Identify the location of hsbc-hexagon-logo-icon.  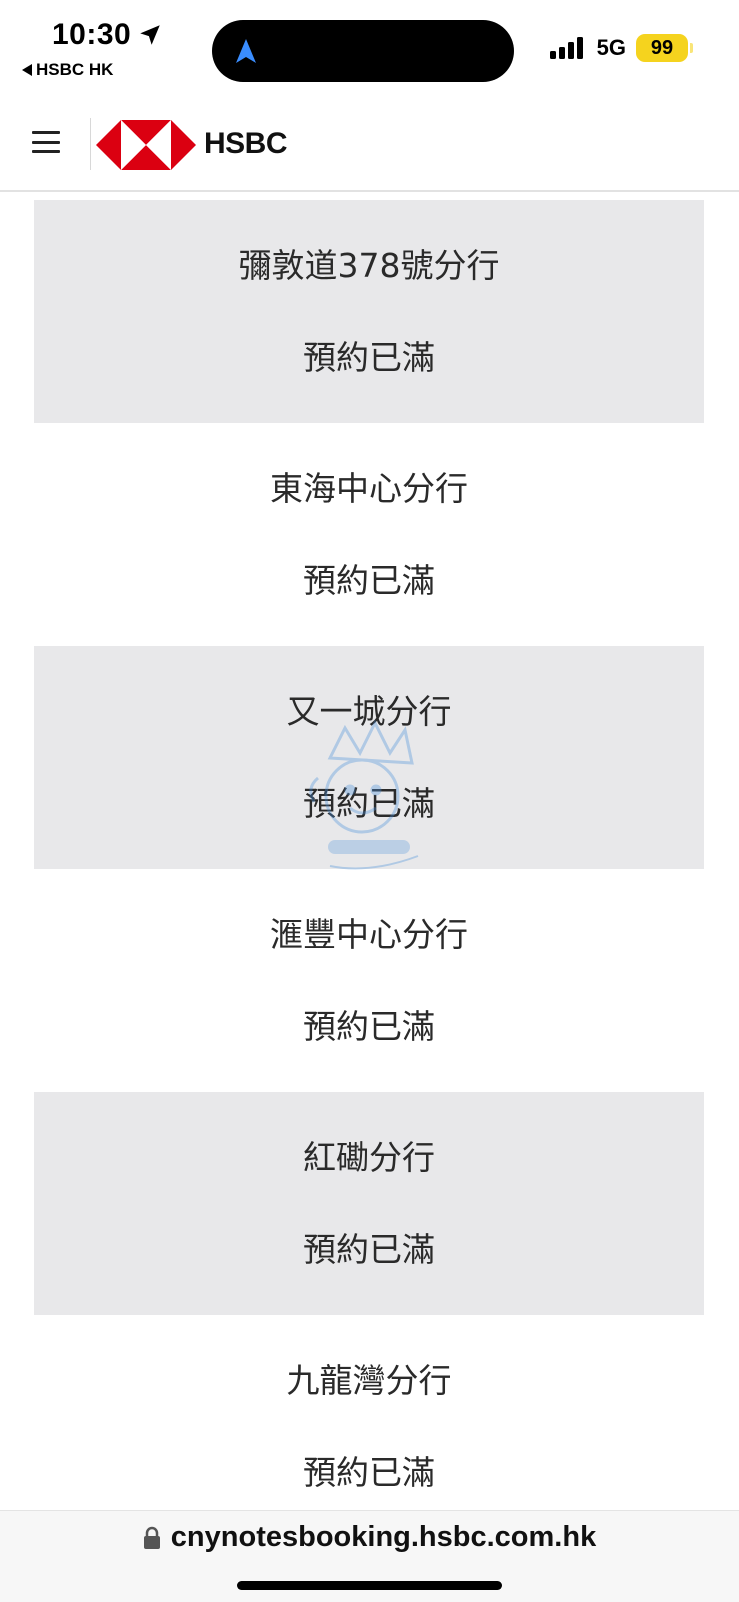
(146, 145).